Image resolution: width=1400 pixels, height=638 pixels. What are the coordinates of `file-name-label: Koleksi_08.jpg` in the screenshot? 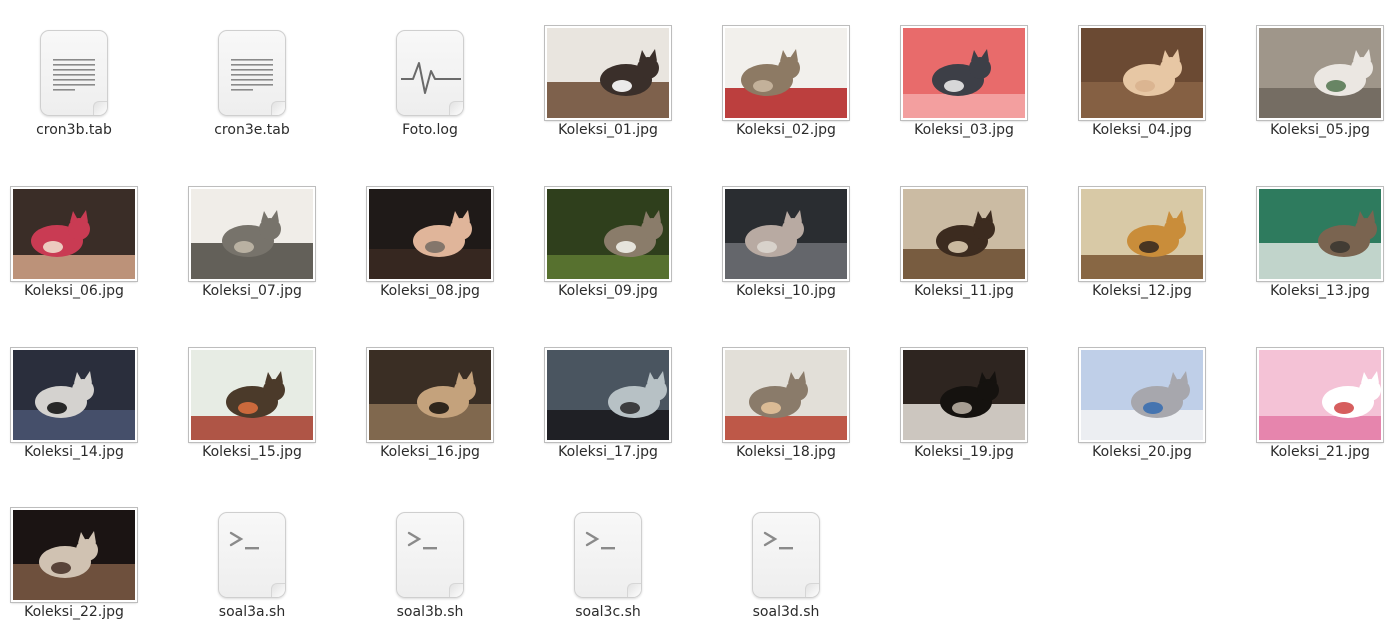 It's located at (430, 291).